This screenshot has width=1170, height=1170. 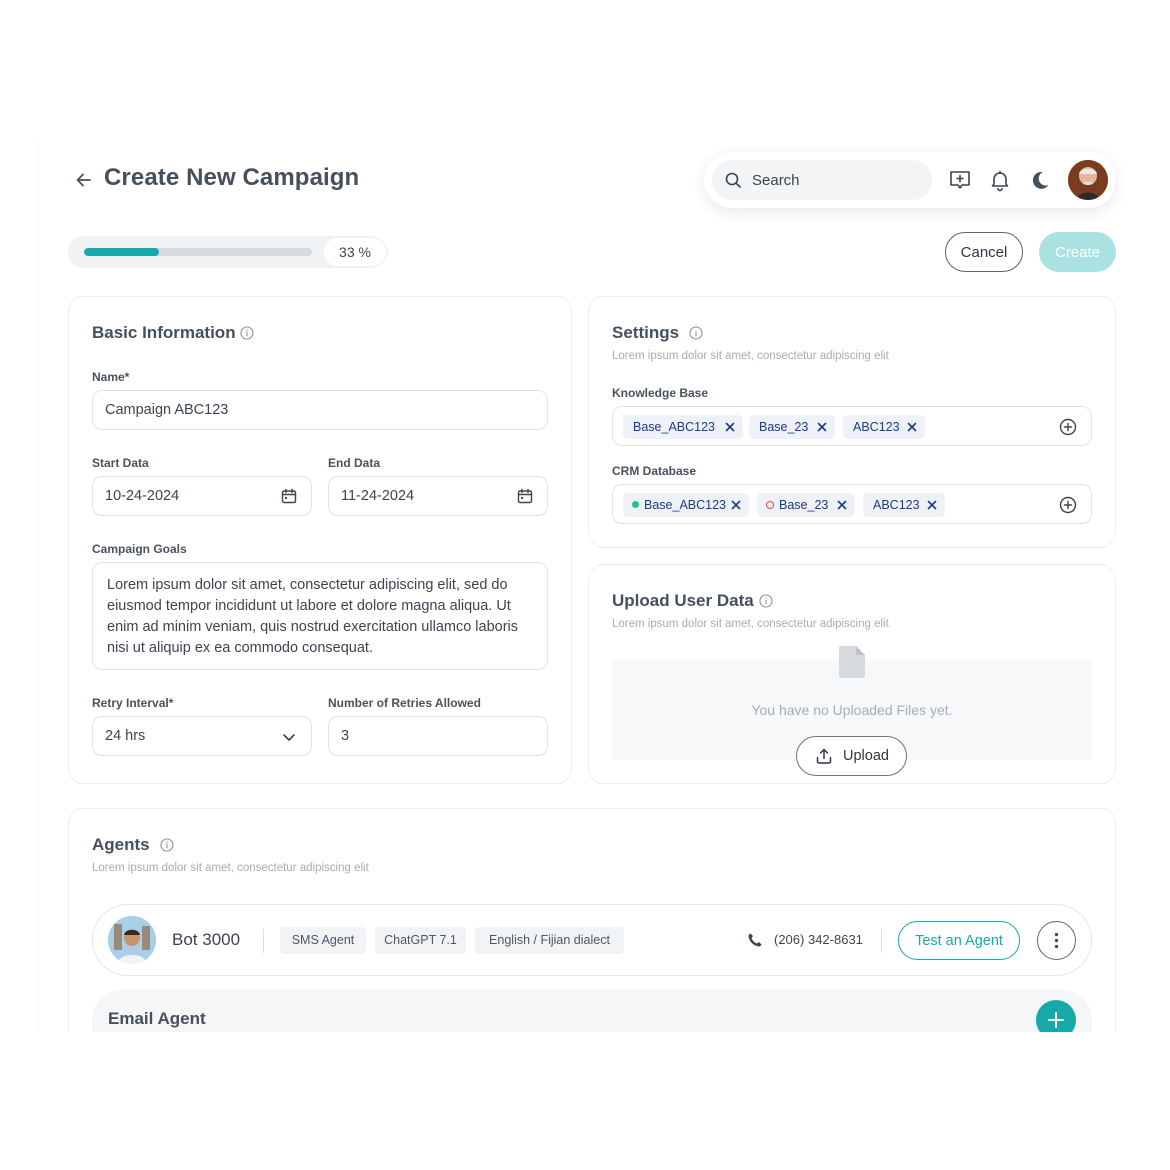 I want to click on end-date-value: 11-24-2024, so click(x=378, y=496).